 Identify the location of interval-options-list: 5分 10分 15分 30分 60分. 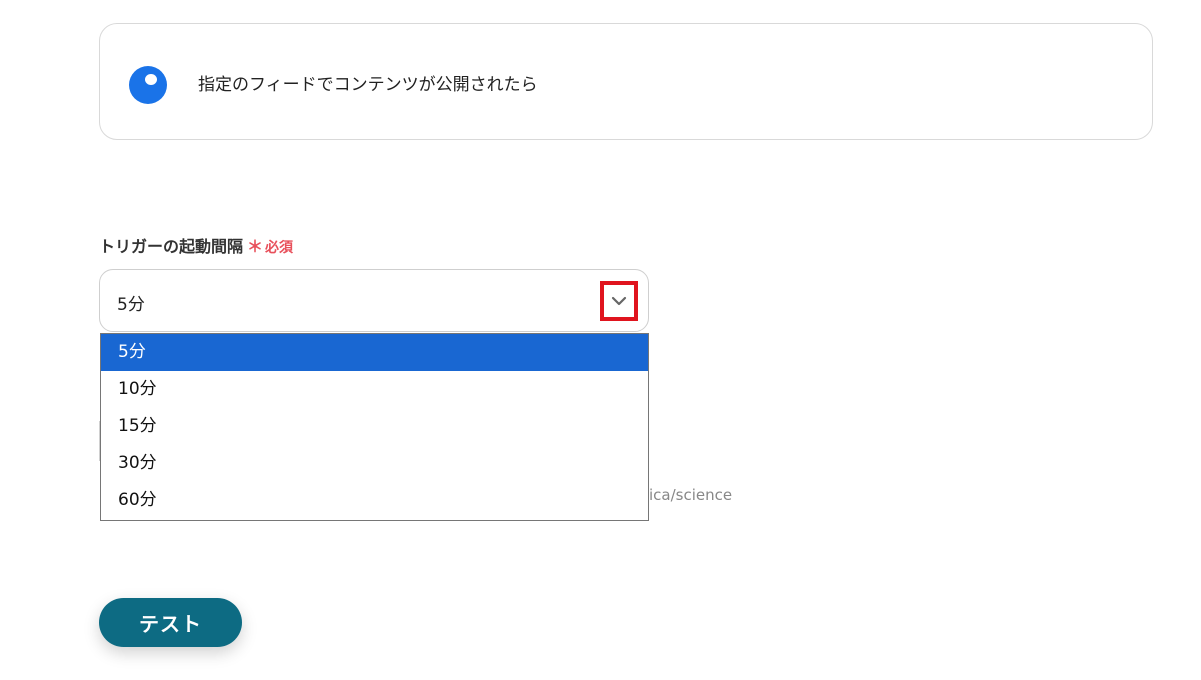
(374, 427).